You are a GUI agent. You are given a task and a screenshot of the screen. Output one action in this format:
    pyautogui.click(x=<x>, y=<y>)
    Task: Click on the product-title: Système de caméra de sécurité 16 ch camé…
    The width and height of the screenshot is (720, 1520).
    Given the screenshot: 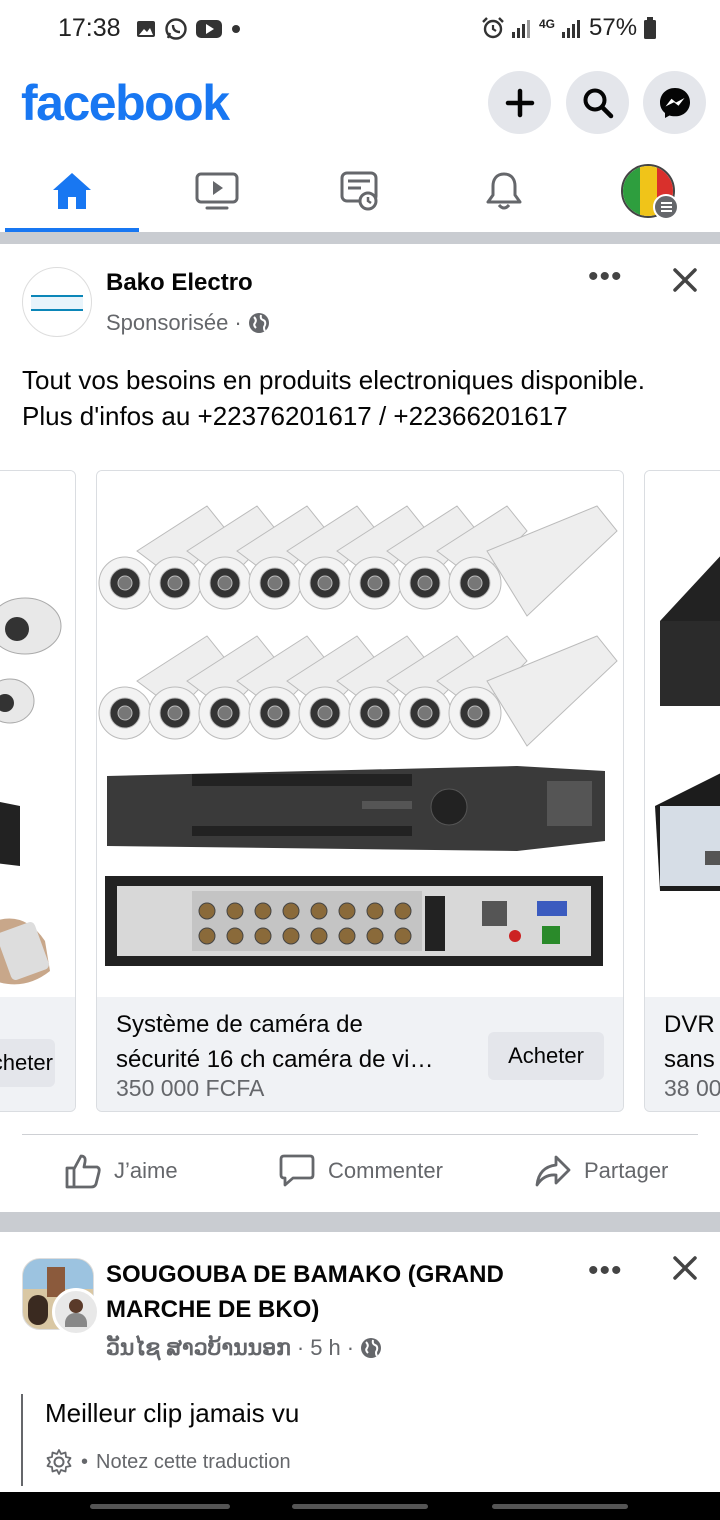 What is the action you would take?
    pyautogui.click(x=275, y=1042)
    